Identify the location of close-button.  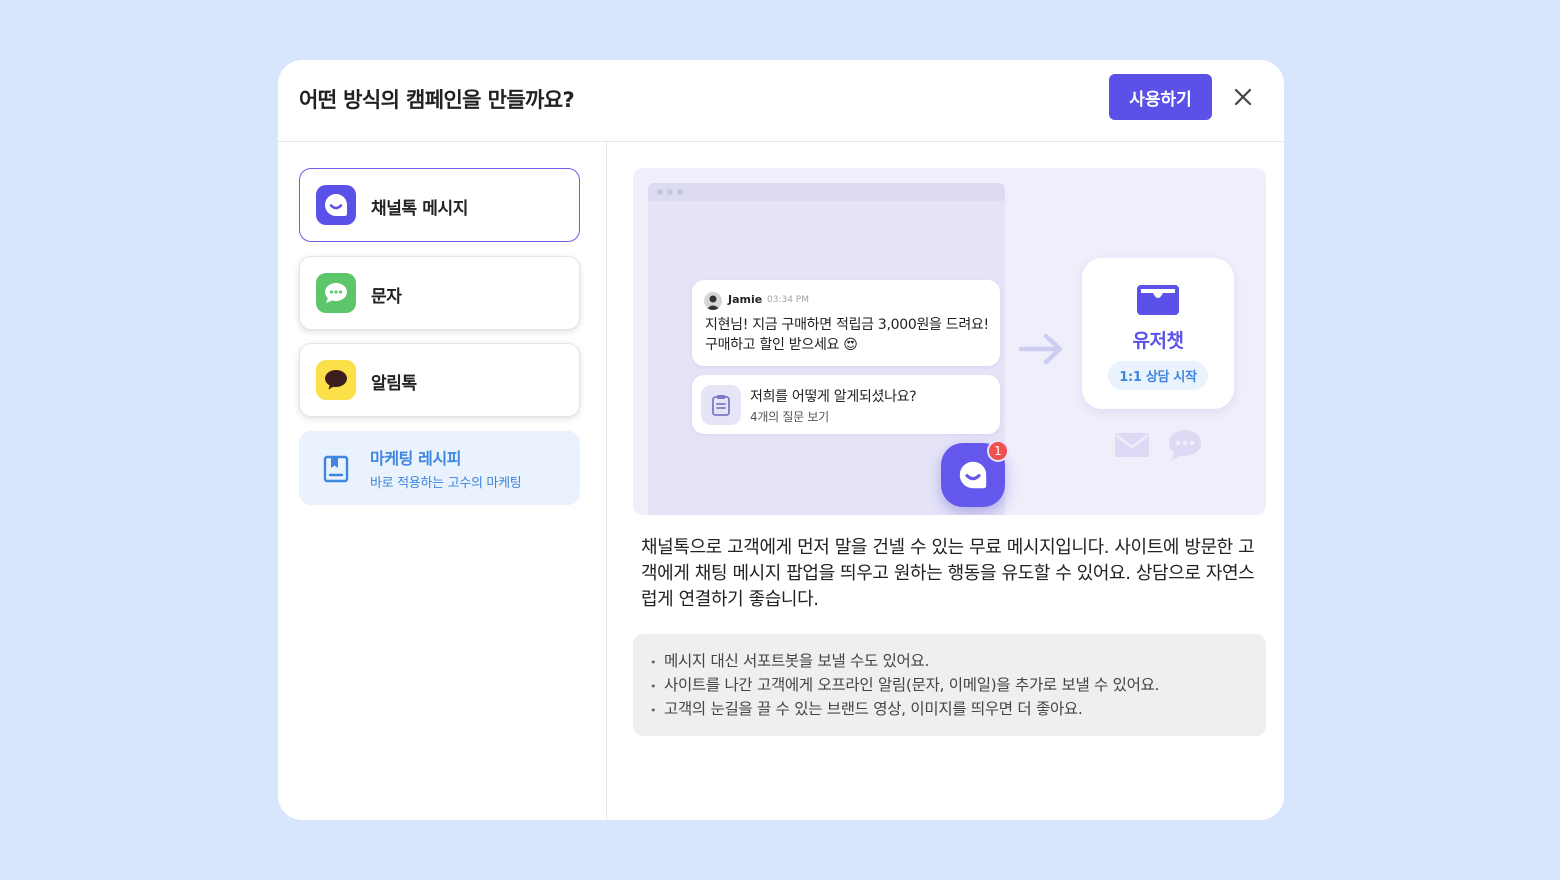
(1243, 97).